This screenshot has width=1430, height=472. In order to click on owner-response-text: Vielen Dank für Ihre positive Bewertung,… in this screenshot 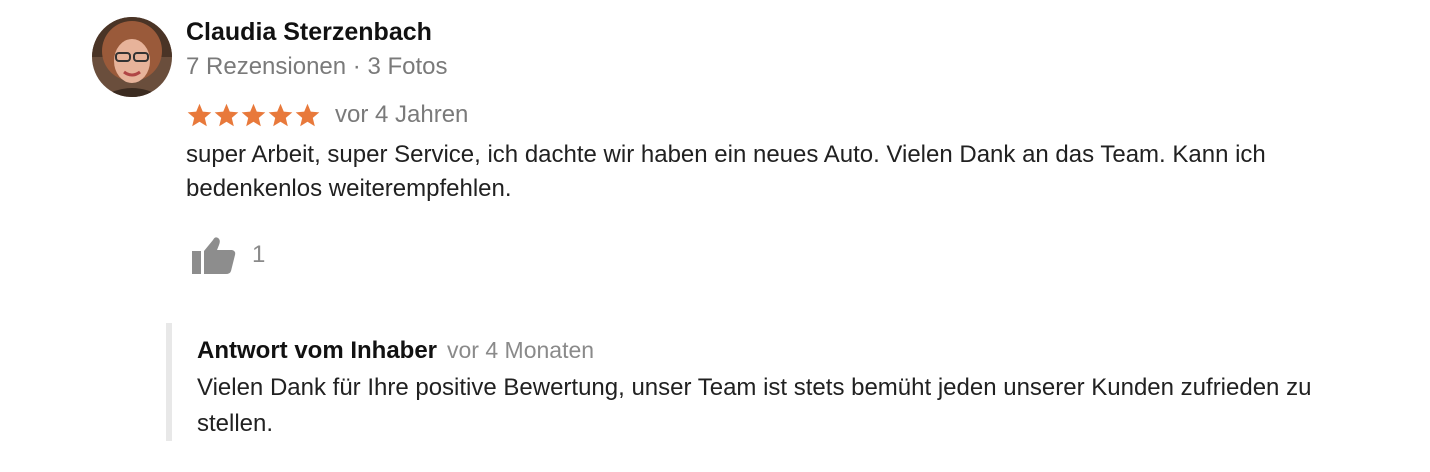, I will do `click(754, 405)`.